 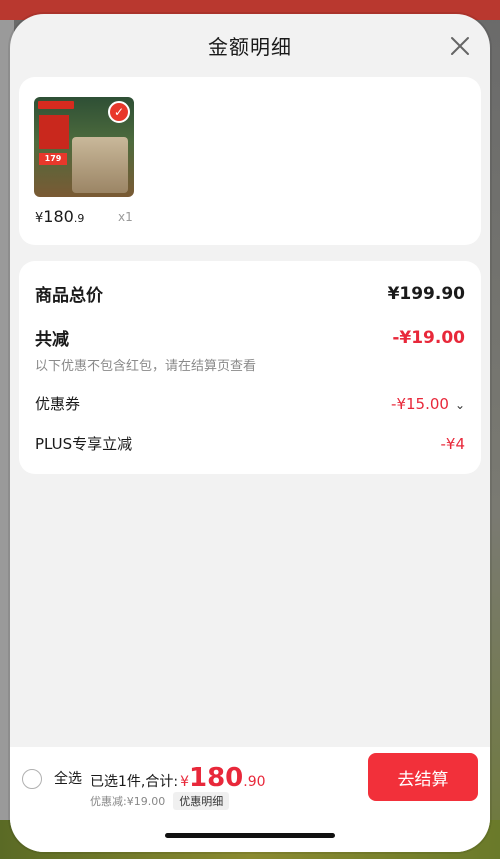 I want to click on selected-text: 已选1件,合计:, so click(x=134, y=782).